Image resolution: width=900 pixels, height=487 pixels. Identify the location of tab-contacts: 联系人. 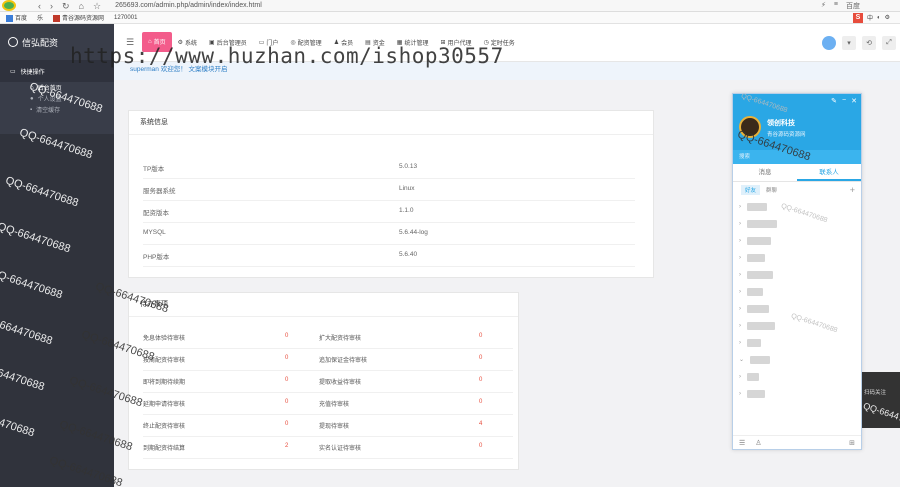
(829, 172).